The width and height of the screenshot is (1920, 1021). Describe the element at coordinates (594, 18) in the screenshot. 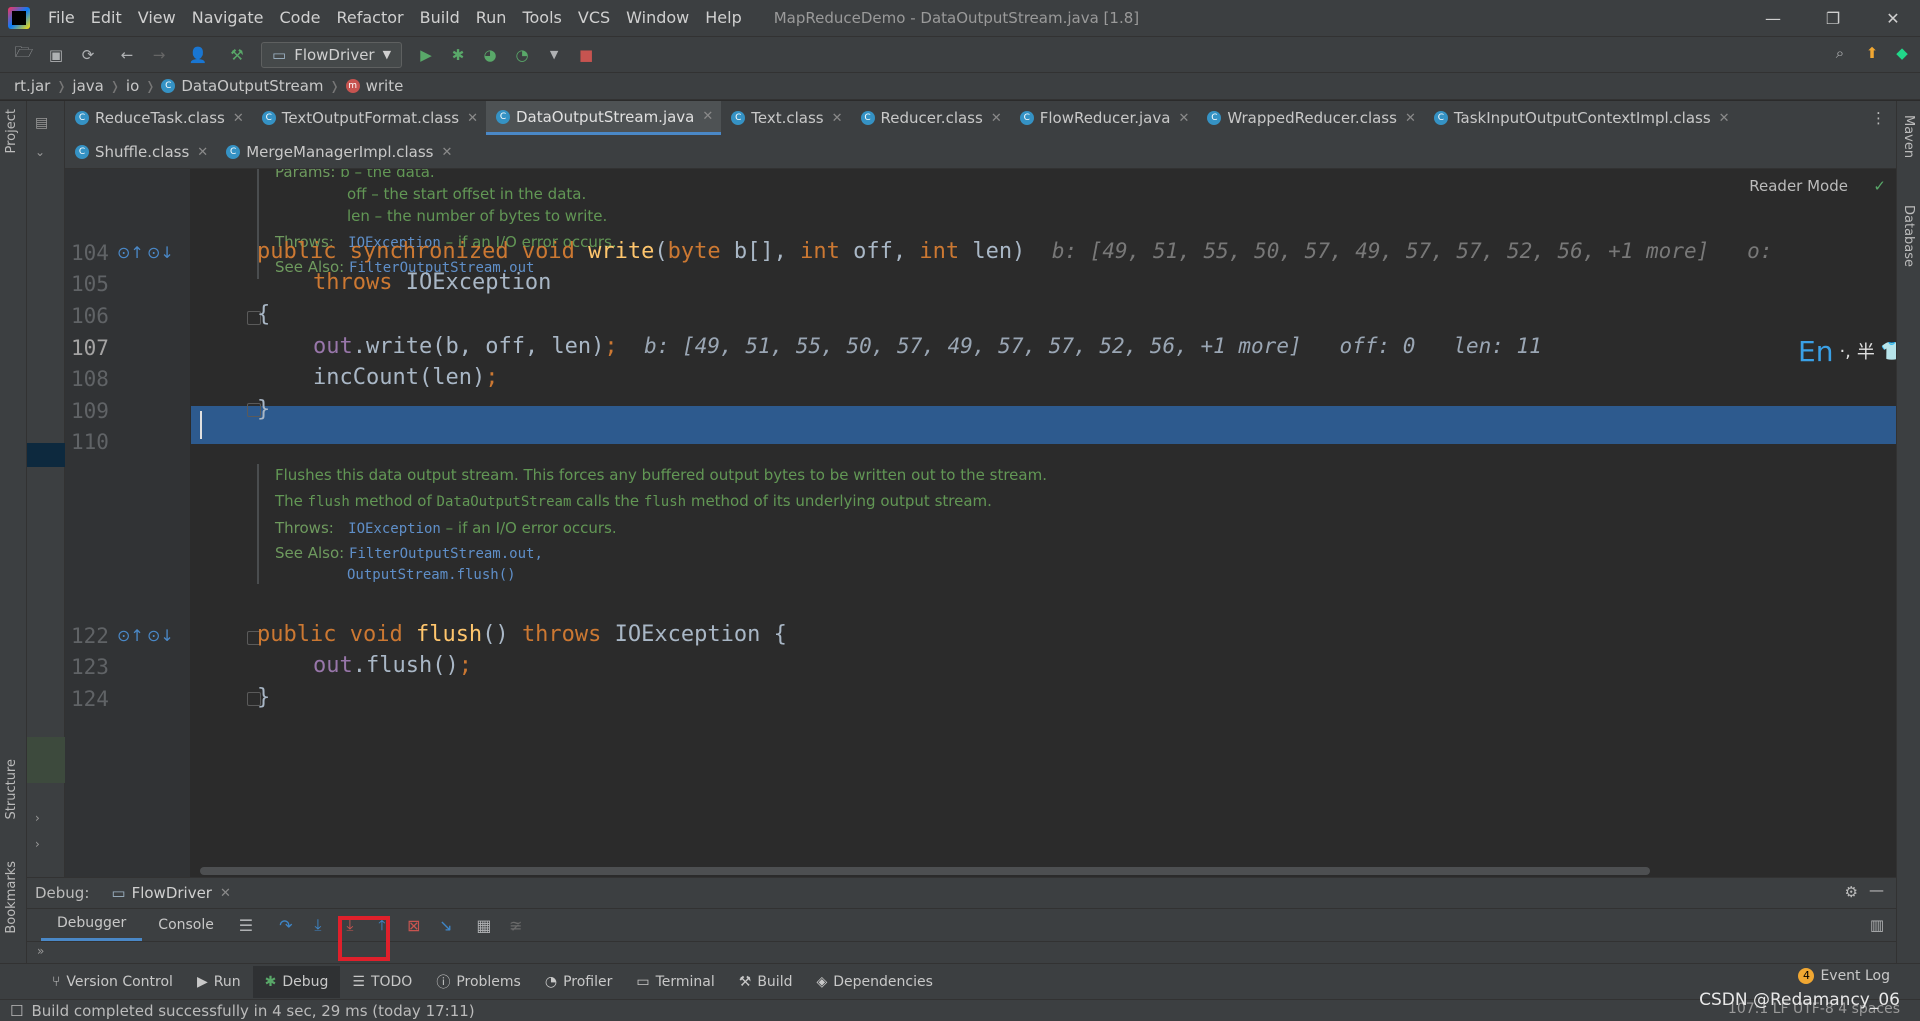

I see `menu-vcs: VCS` at that location.